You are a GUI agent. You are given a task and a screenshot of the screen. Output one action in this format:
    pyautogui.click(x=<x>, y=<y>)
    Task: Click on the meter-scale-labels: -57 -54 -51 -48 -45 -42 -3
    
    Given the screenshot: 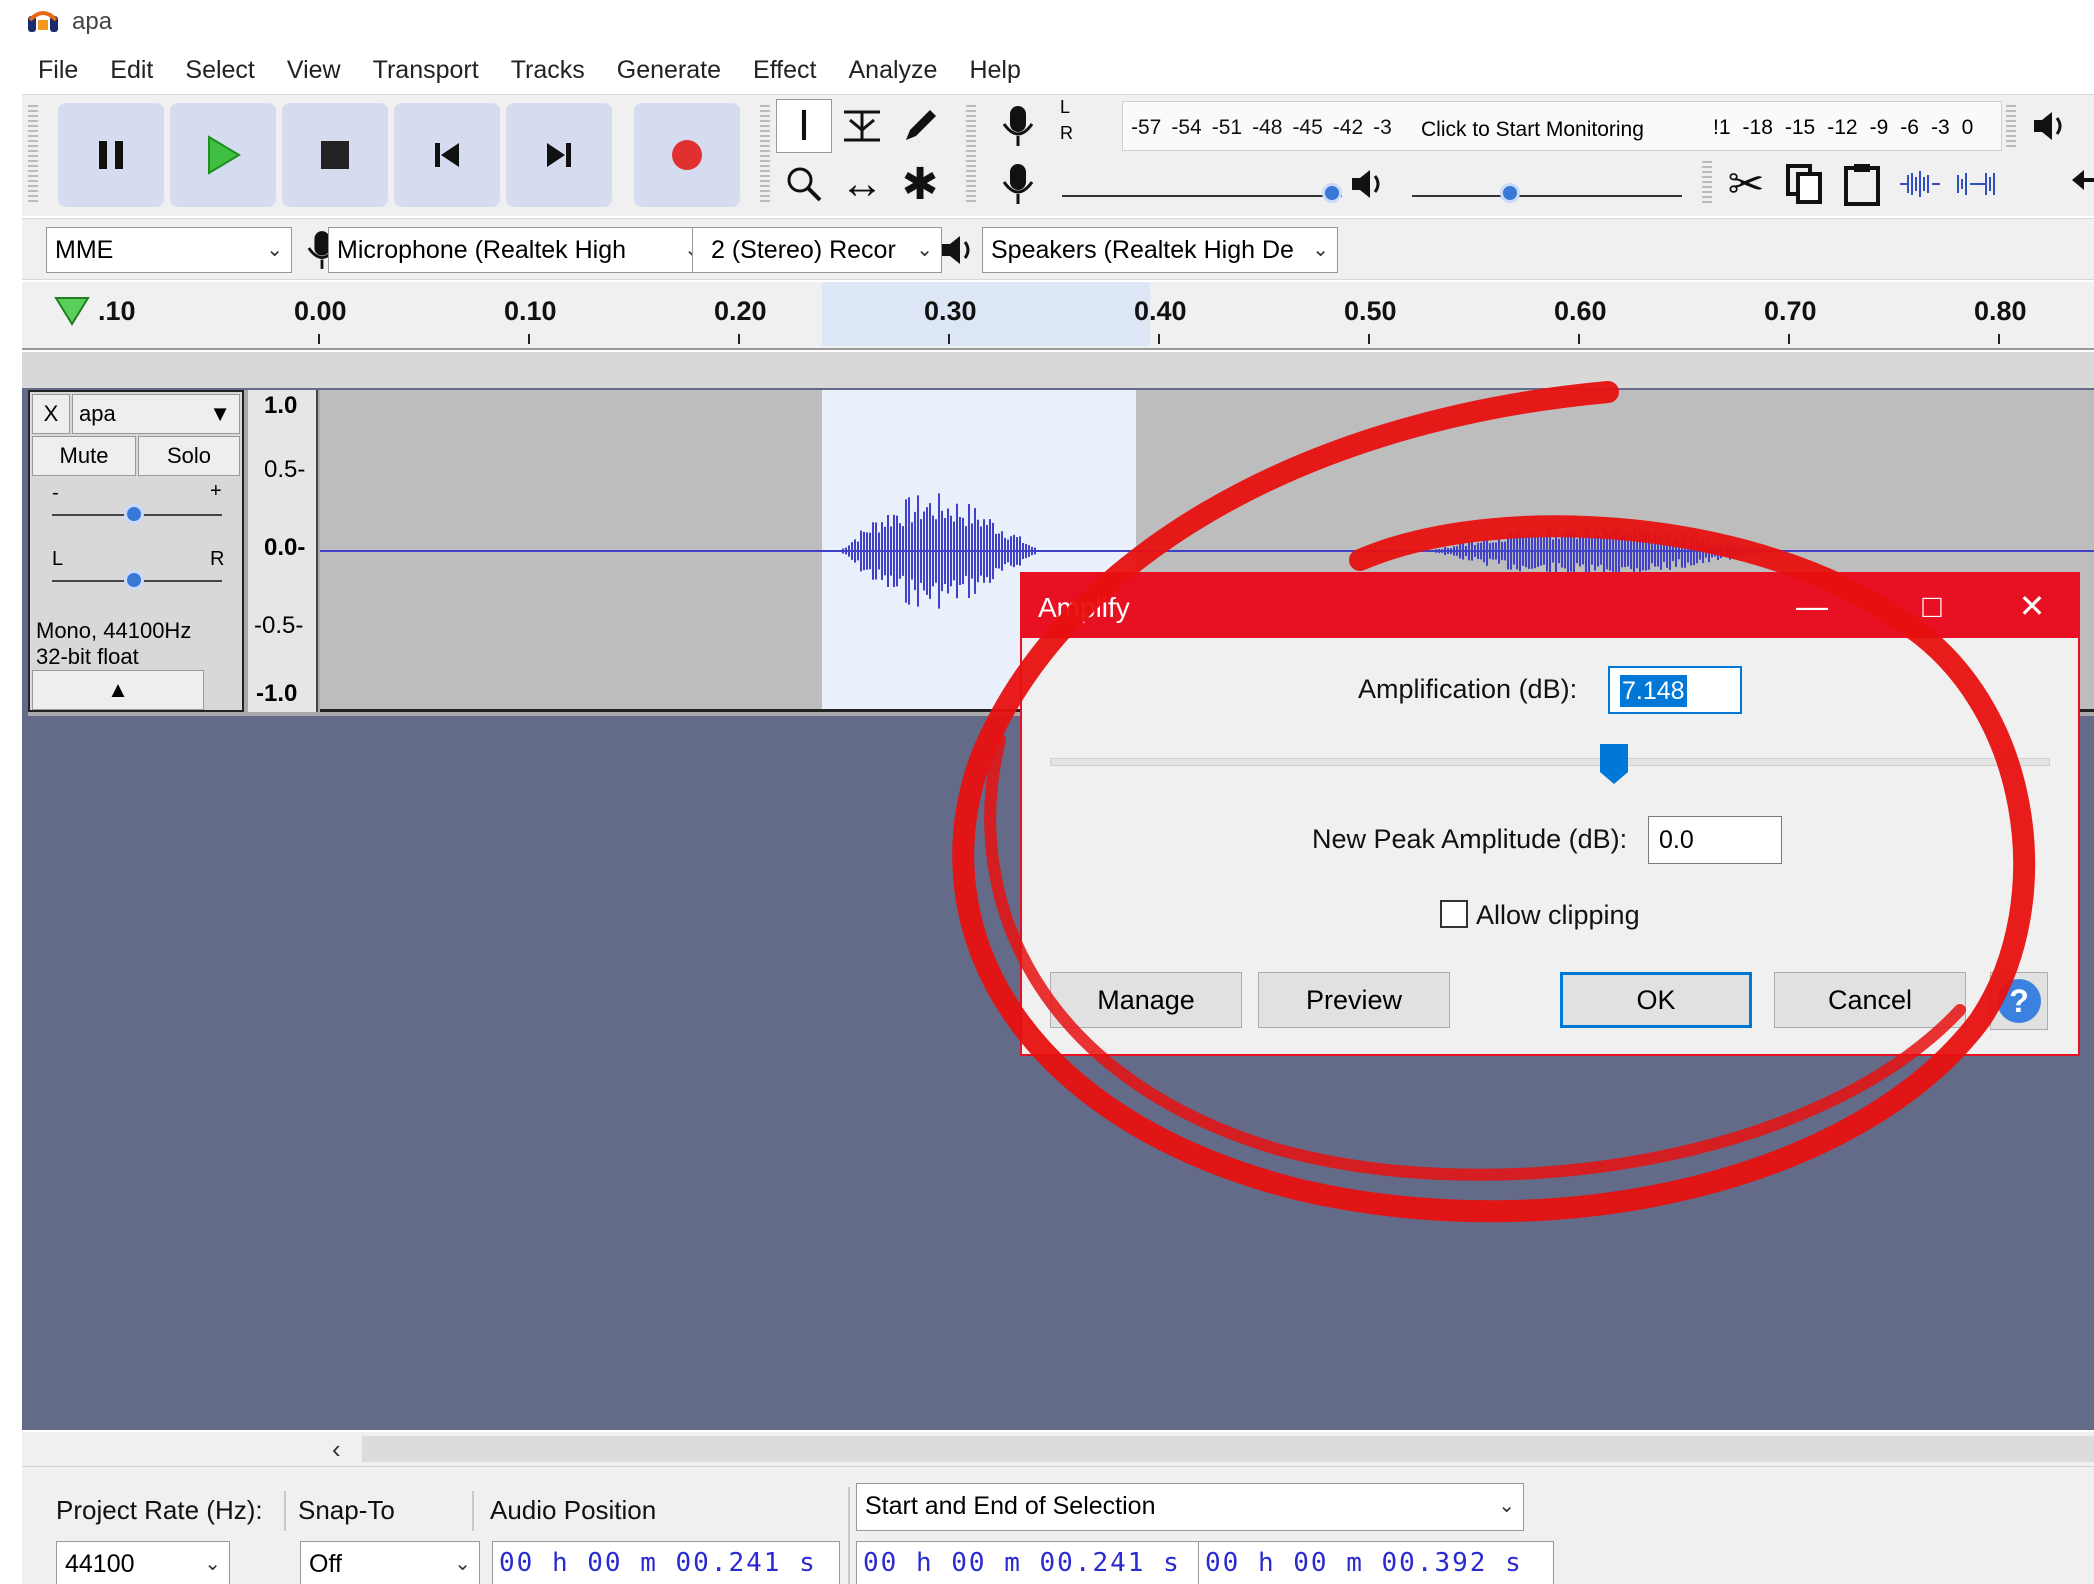 What is the action you would take?
    pyautogui.click(x=1261, y=128)
    